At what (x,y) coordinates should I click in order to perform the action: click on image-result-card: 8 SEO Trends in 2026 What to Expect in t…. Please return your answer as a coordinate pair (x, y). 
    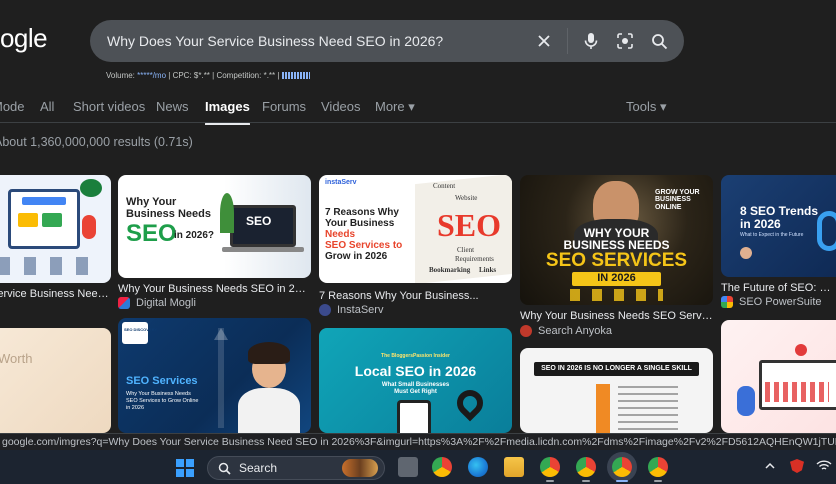
    Looking at the image, I should click on (778, 243).